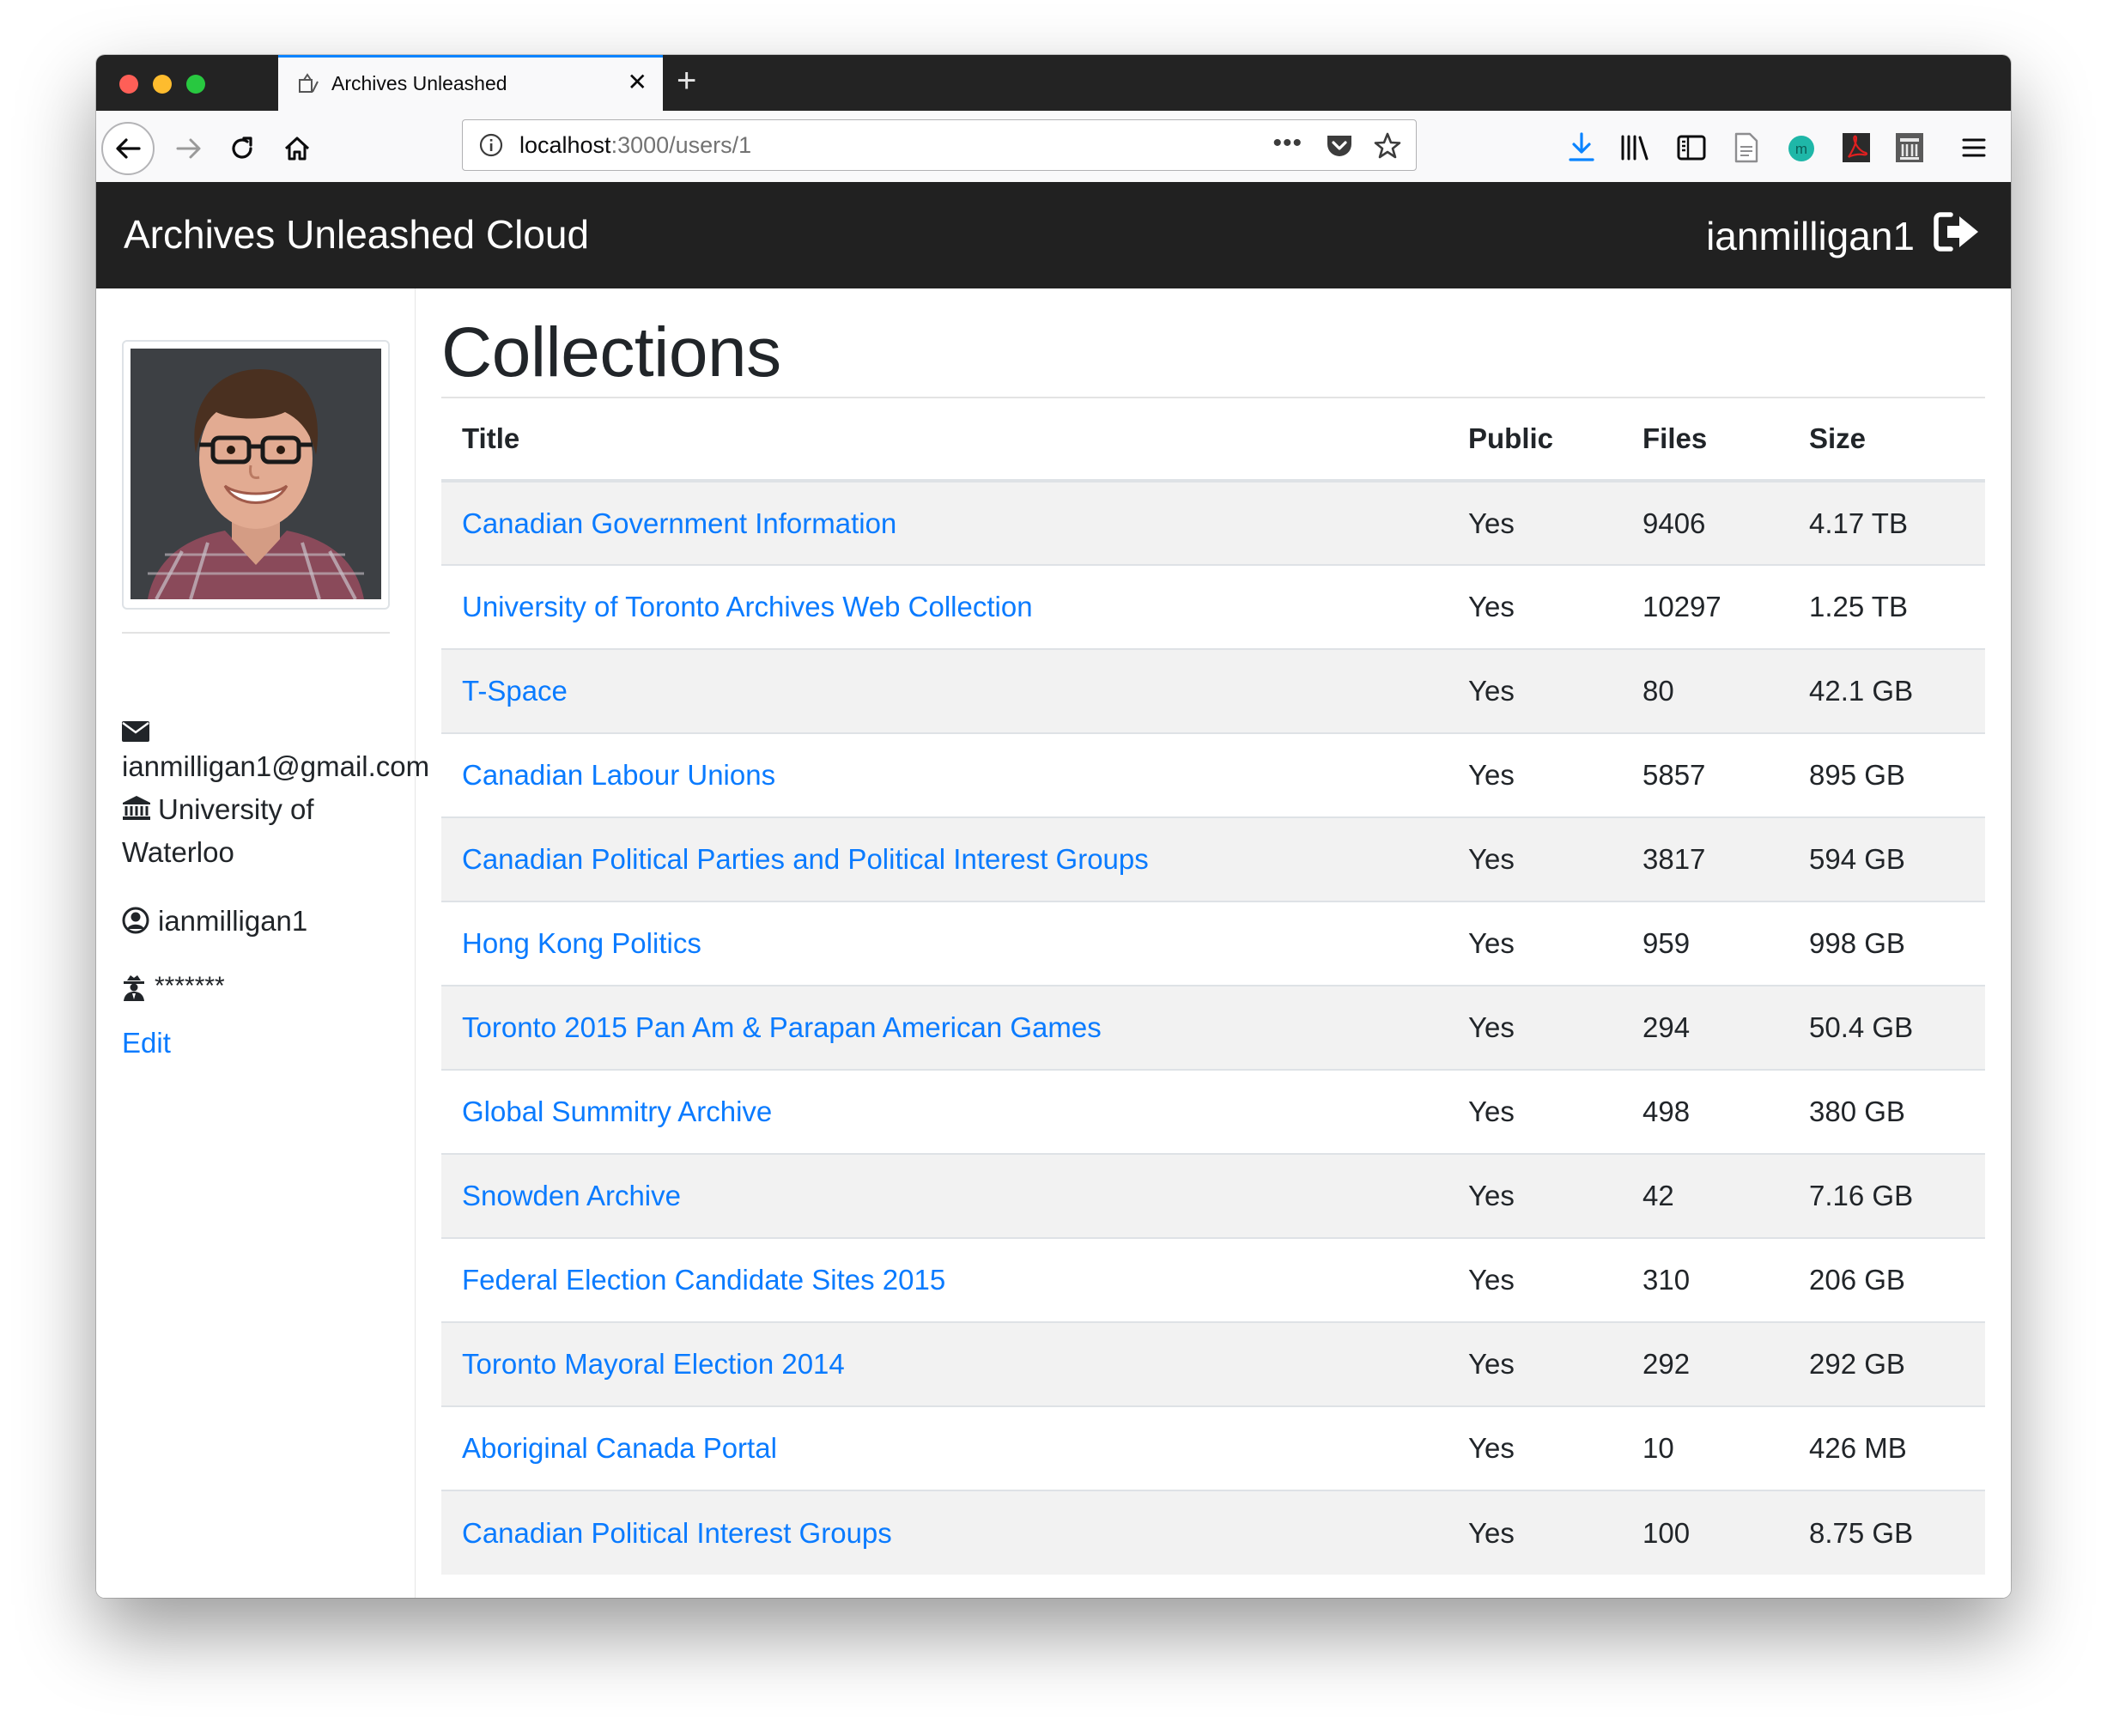 The height and width of the screenshot is (1736, 2107). What do you see at coordinates (135, 731) in the screenshot?
I see `envelope-icon` at bounding box center [135, 731].